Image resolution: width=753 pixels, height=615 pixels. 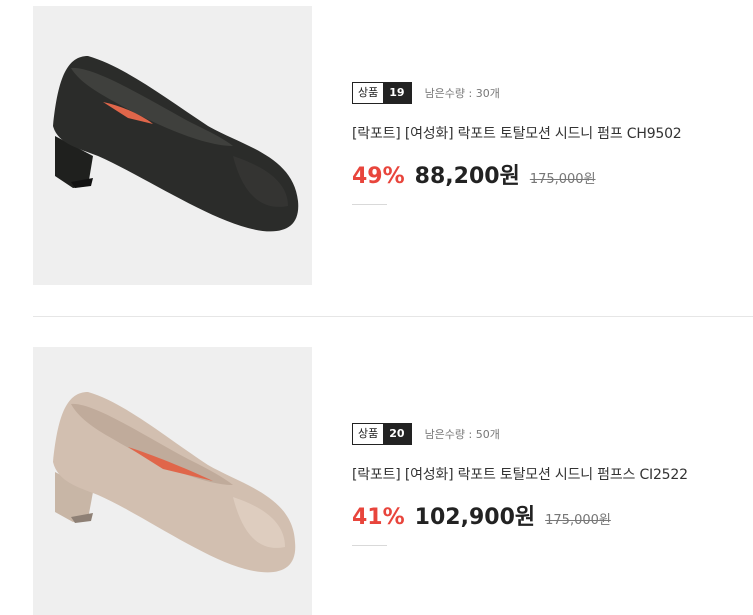 What do you see at coordinates (520, 474) in the screenshot?
I see `product-title: [락포트] [여성화] 락포트 토탈모션 시드니 펌프스 CI2522` at bounding box center [520, 474].